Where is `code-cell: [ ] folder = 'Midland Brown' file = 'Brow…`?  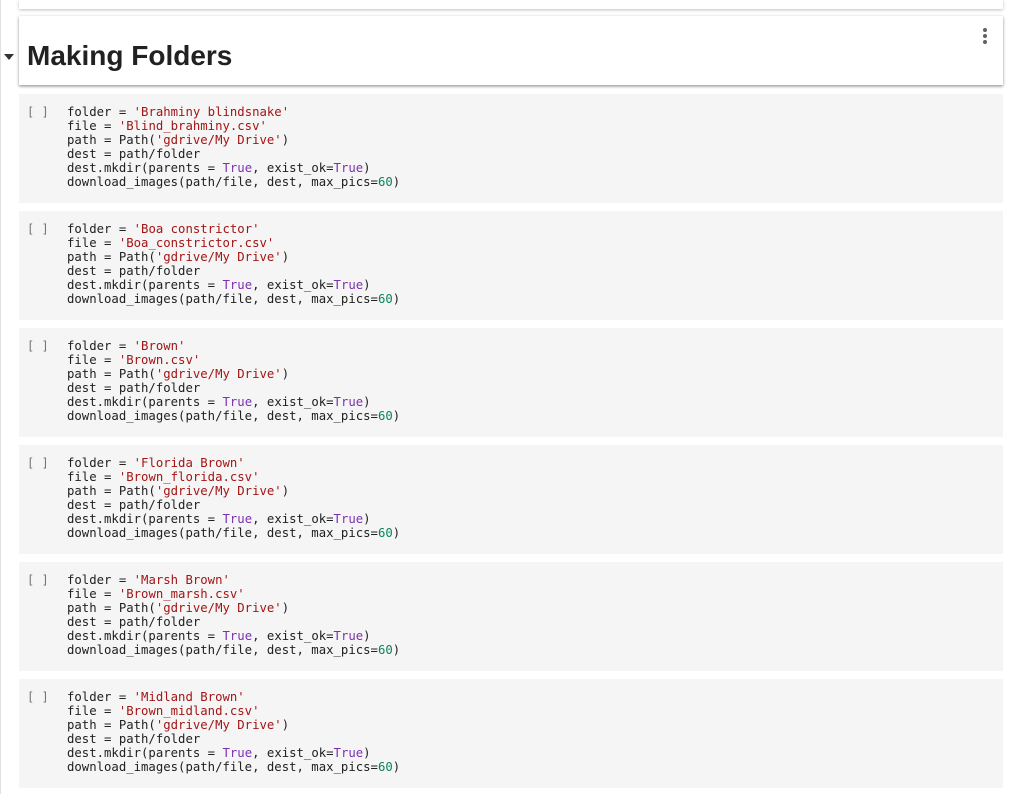
code-cell: [ ] folder = 'Midland Brown' file = 'Brow… is located at coordinates (511, 733).